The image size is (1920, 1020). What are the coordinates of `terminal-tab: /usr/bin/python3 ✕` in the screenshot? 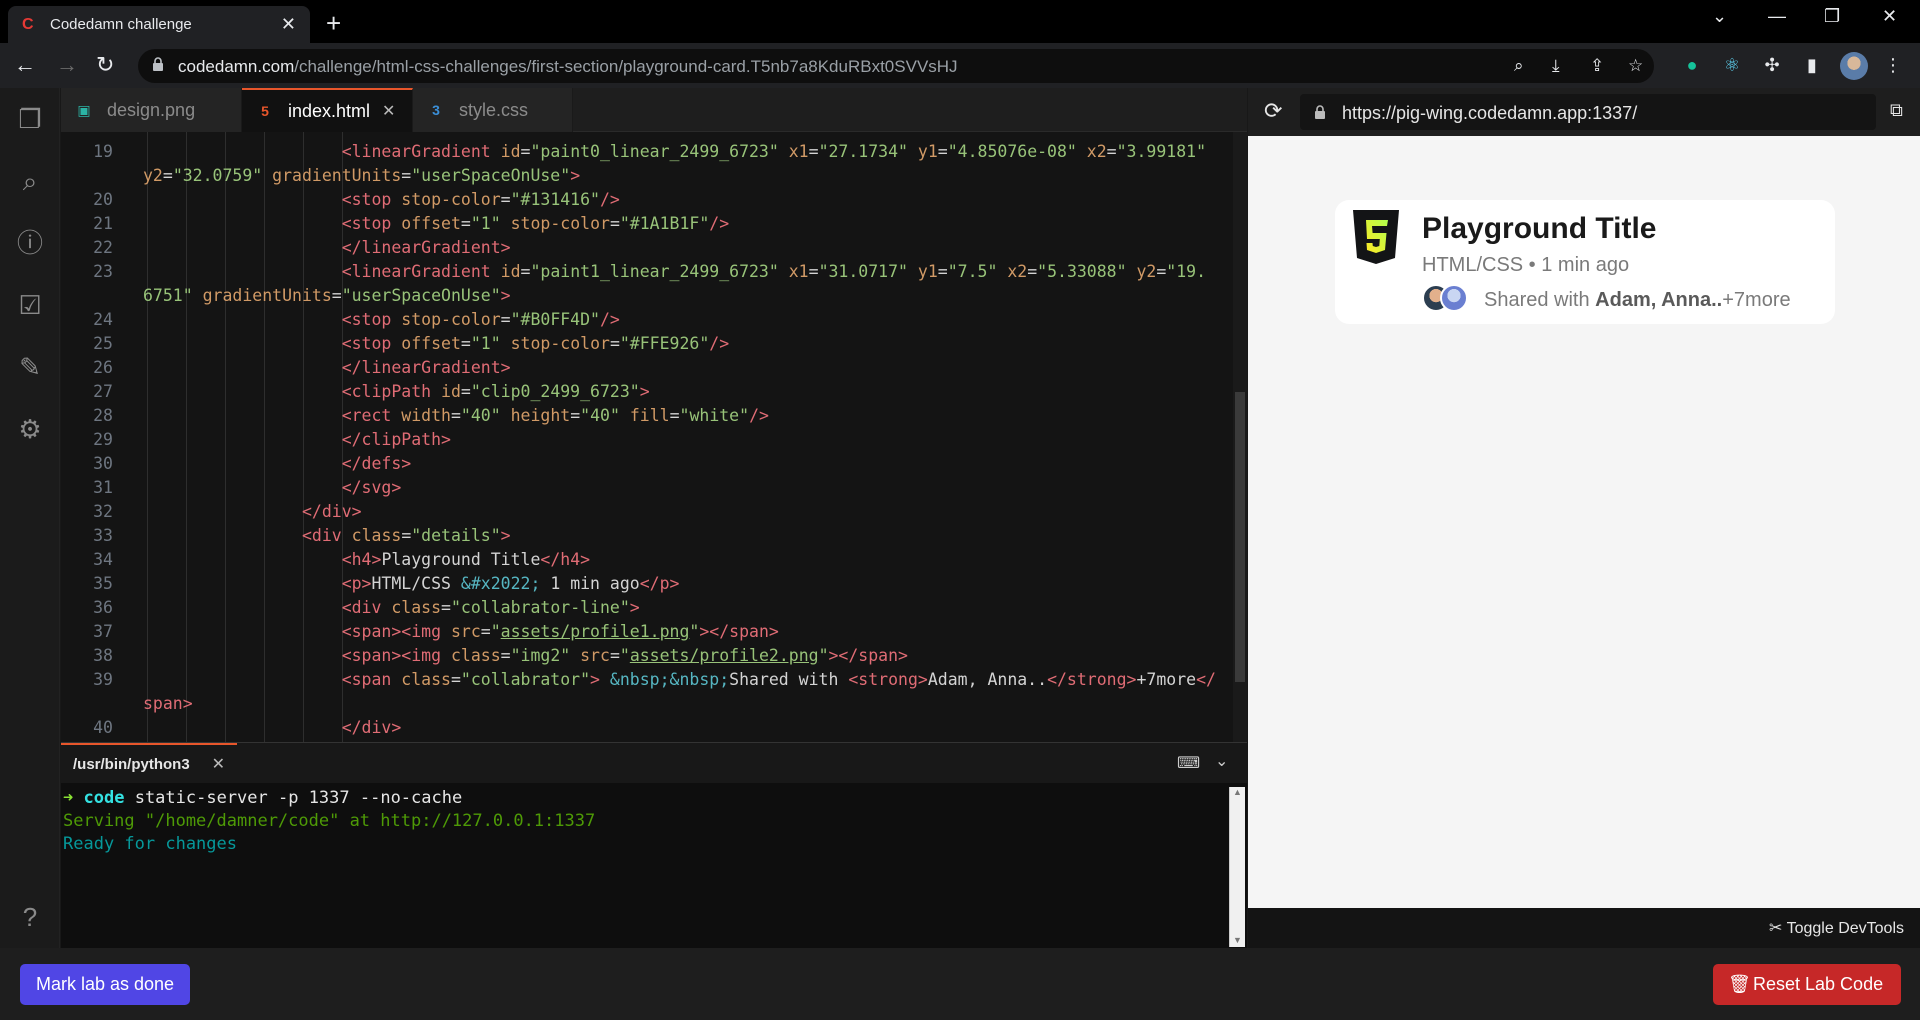 It's located at (149, 763).